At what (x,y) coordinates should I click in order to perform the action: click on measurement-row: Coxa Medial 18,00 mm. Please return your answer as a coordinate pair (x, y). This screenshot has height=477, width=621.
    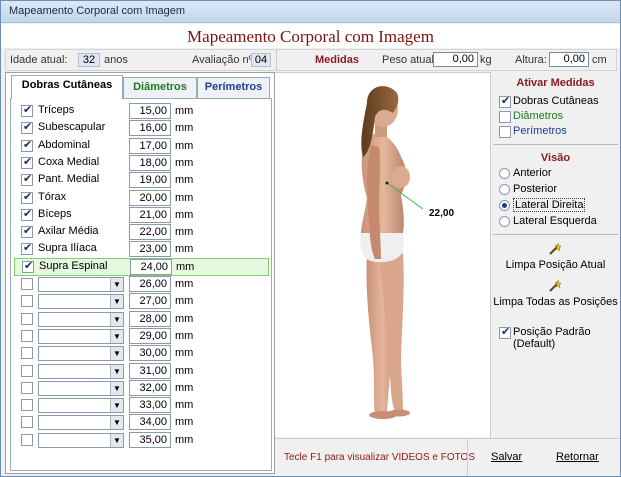
    Looking at the image, I should click on (141, 162).